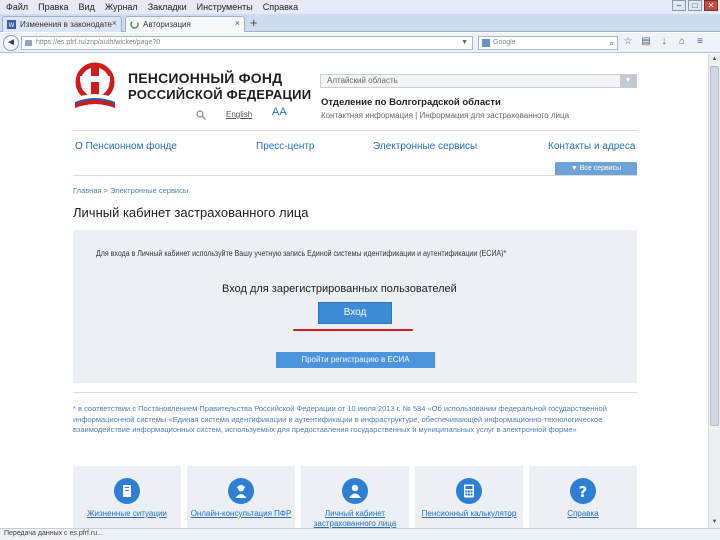 The height and width of the screenshot is (540, 720). What do you see at coordinates (130, 190) in the screenshot?
I see `breadcrumb: Главная > Электронные сервисы` at bounding box center [130, 190].